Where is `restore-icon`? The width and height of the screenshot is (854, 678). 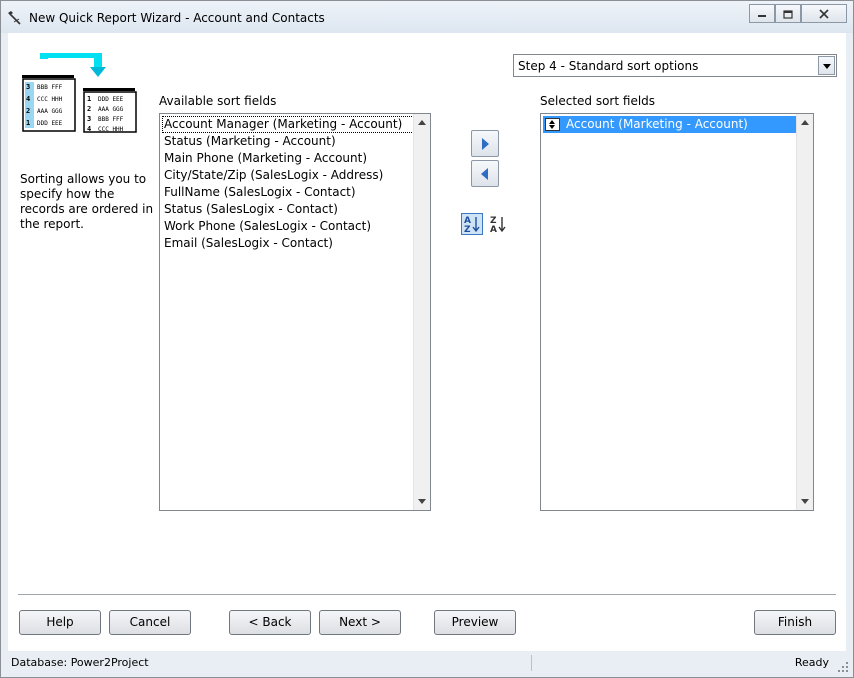
restore-icon is located at coordinates (788, 14).